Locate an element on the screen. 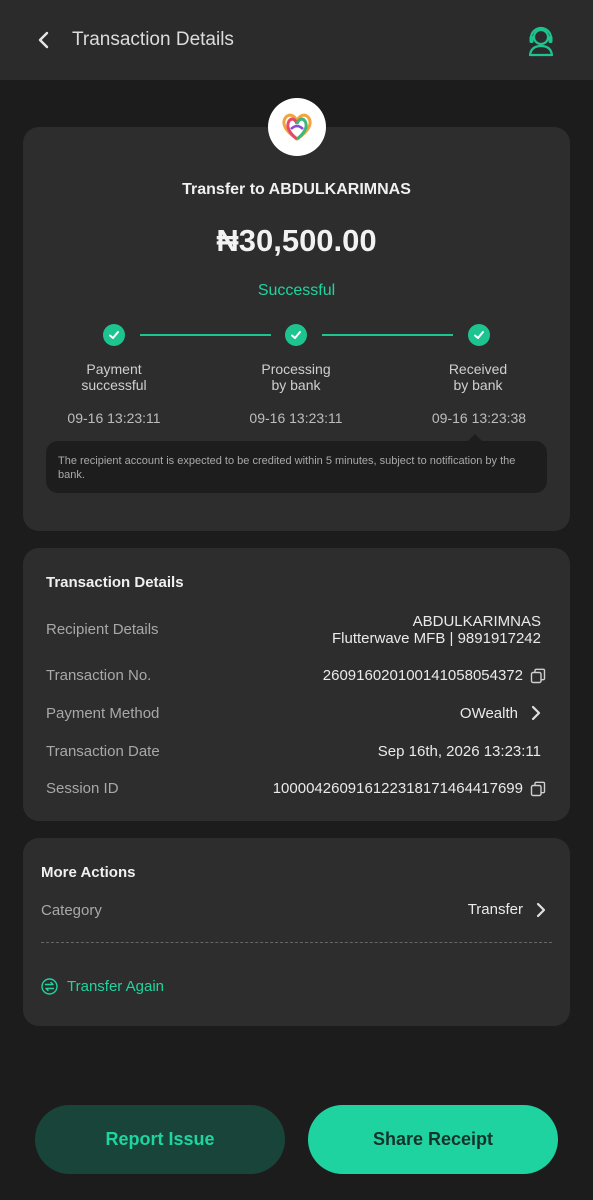  transfer-again-label: Transfer Again is located at coordinates (115, 986).